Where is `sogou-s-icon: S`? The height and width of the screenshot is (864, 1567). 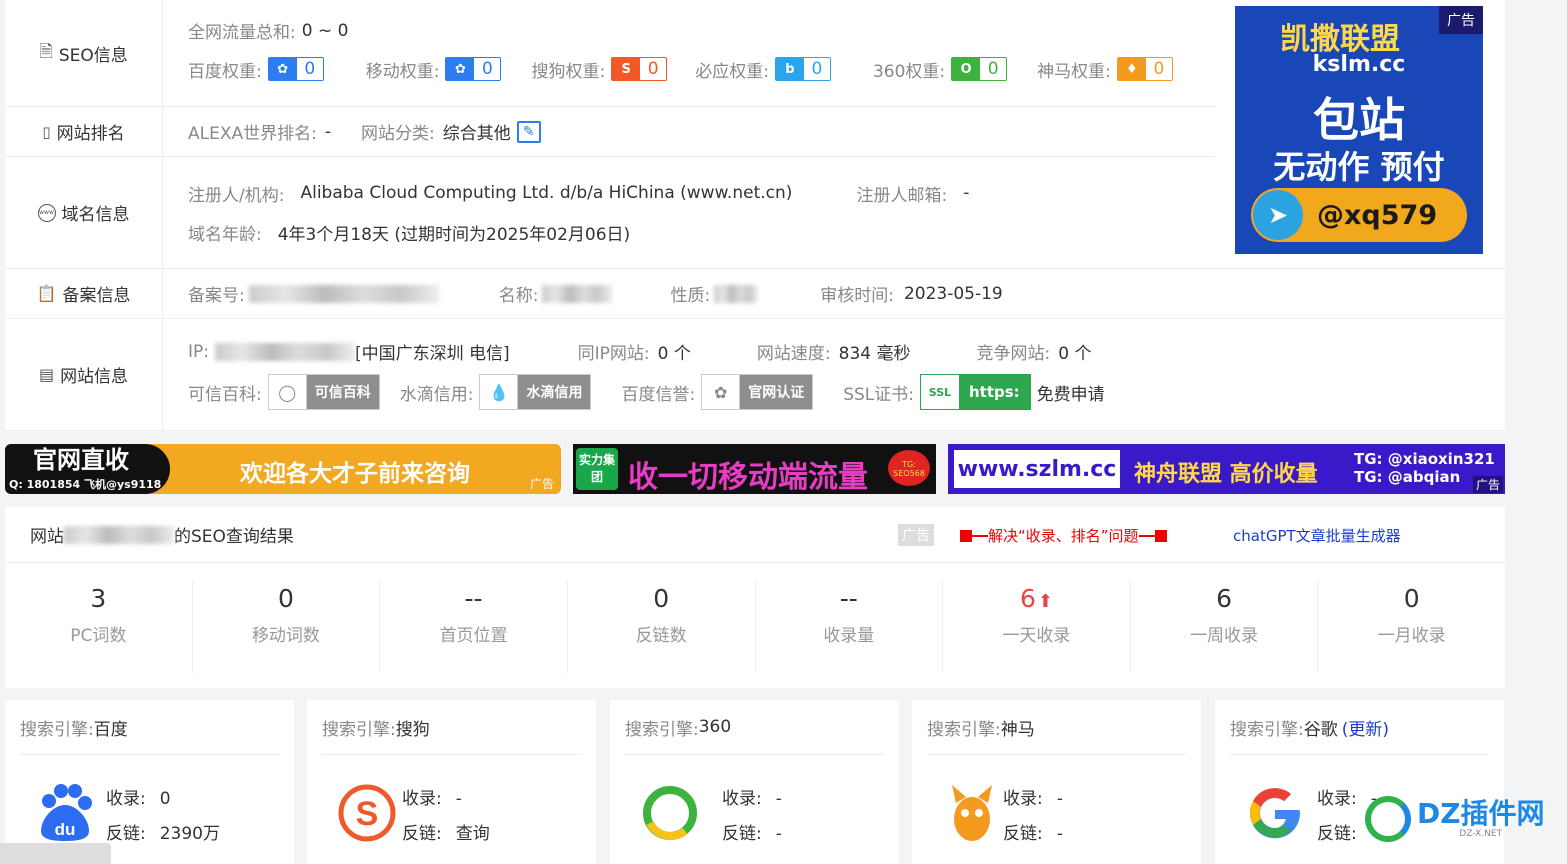 sogou-s-icon: S is located at coordinates (626, 69).